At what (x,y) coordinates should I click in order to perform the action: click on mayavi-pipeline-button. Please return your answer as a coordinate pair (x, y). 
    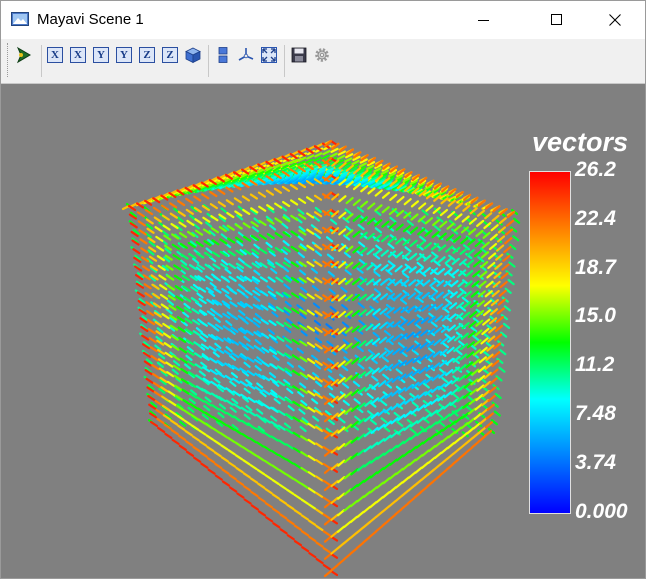
    Looking at the image, I should click on (24, 55).